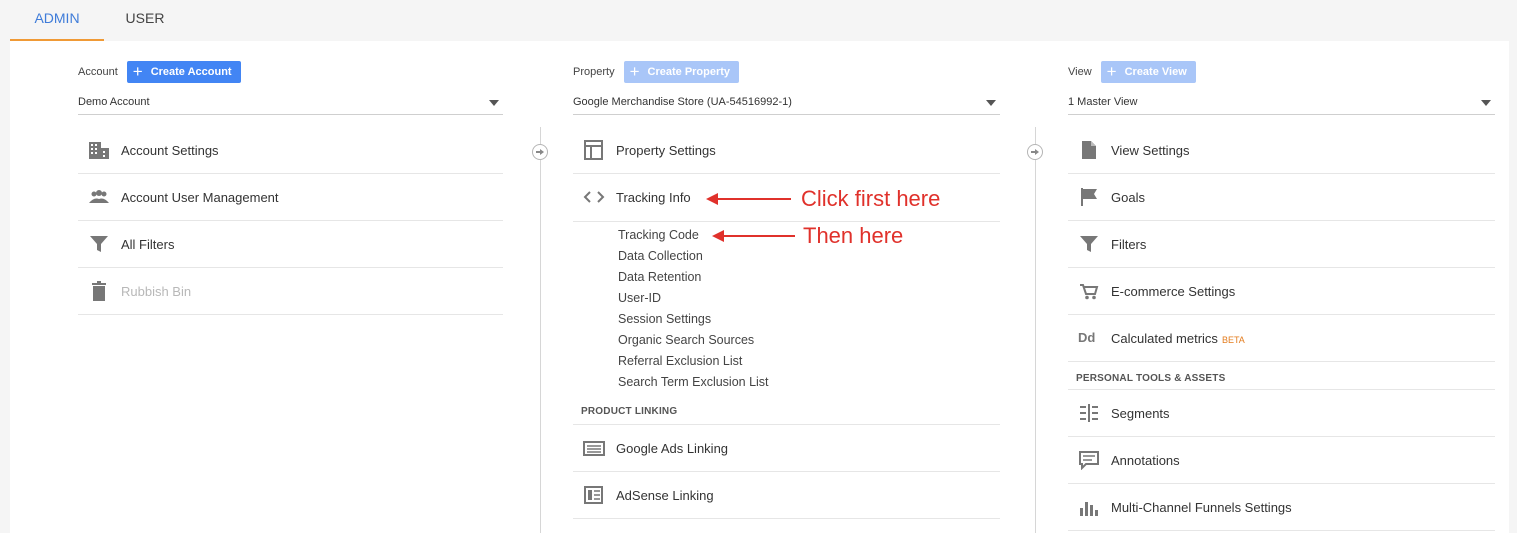  Describe the element at coordinates (156, 291) in the screenshot. I see `rubbish-bin-label: Rubbish Bin` at that location.